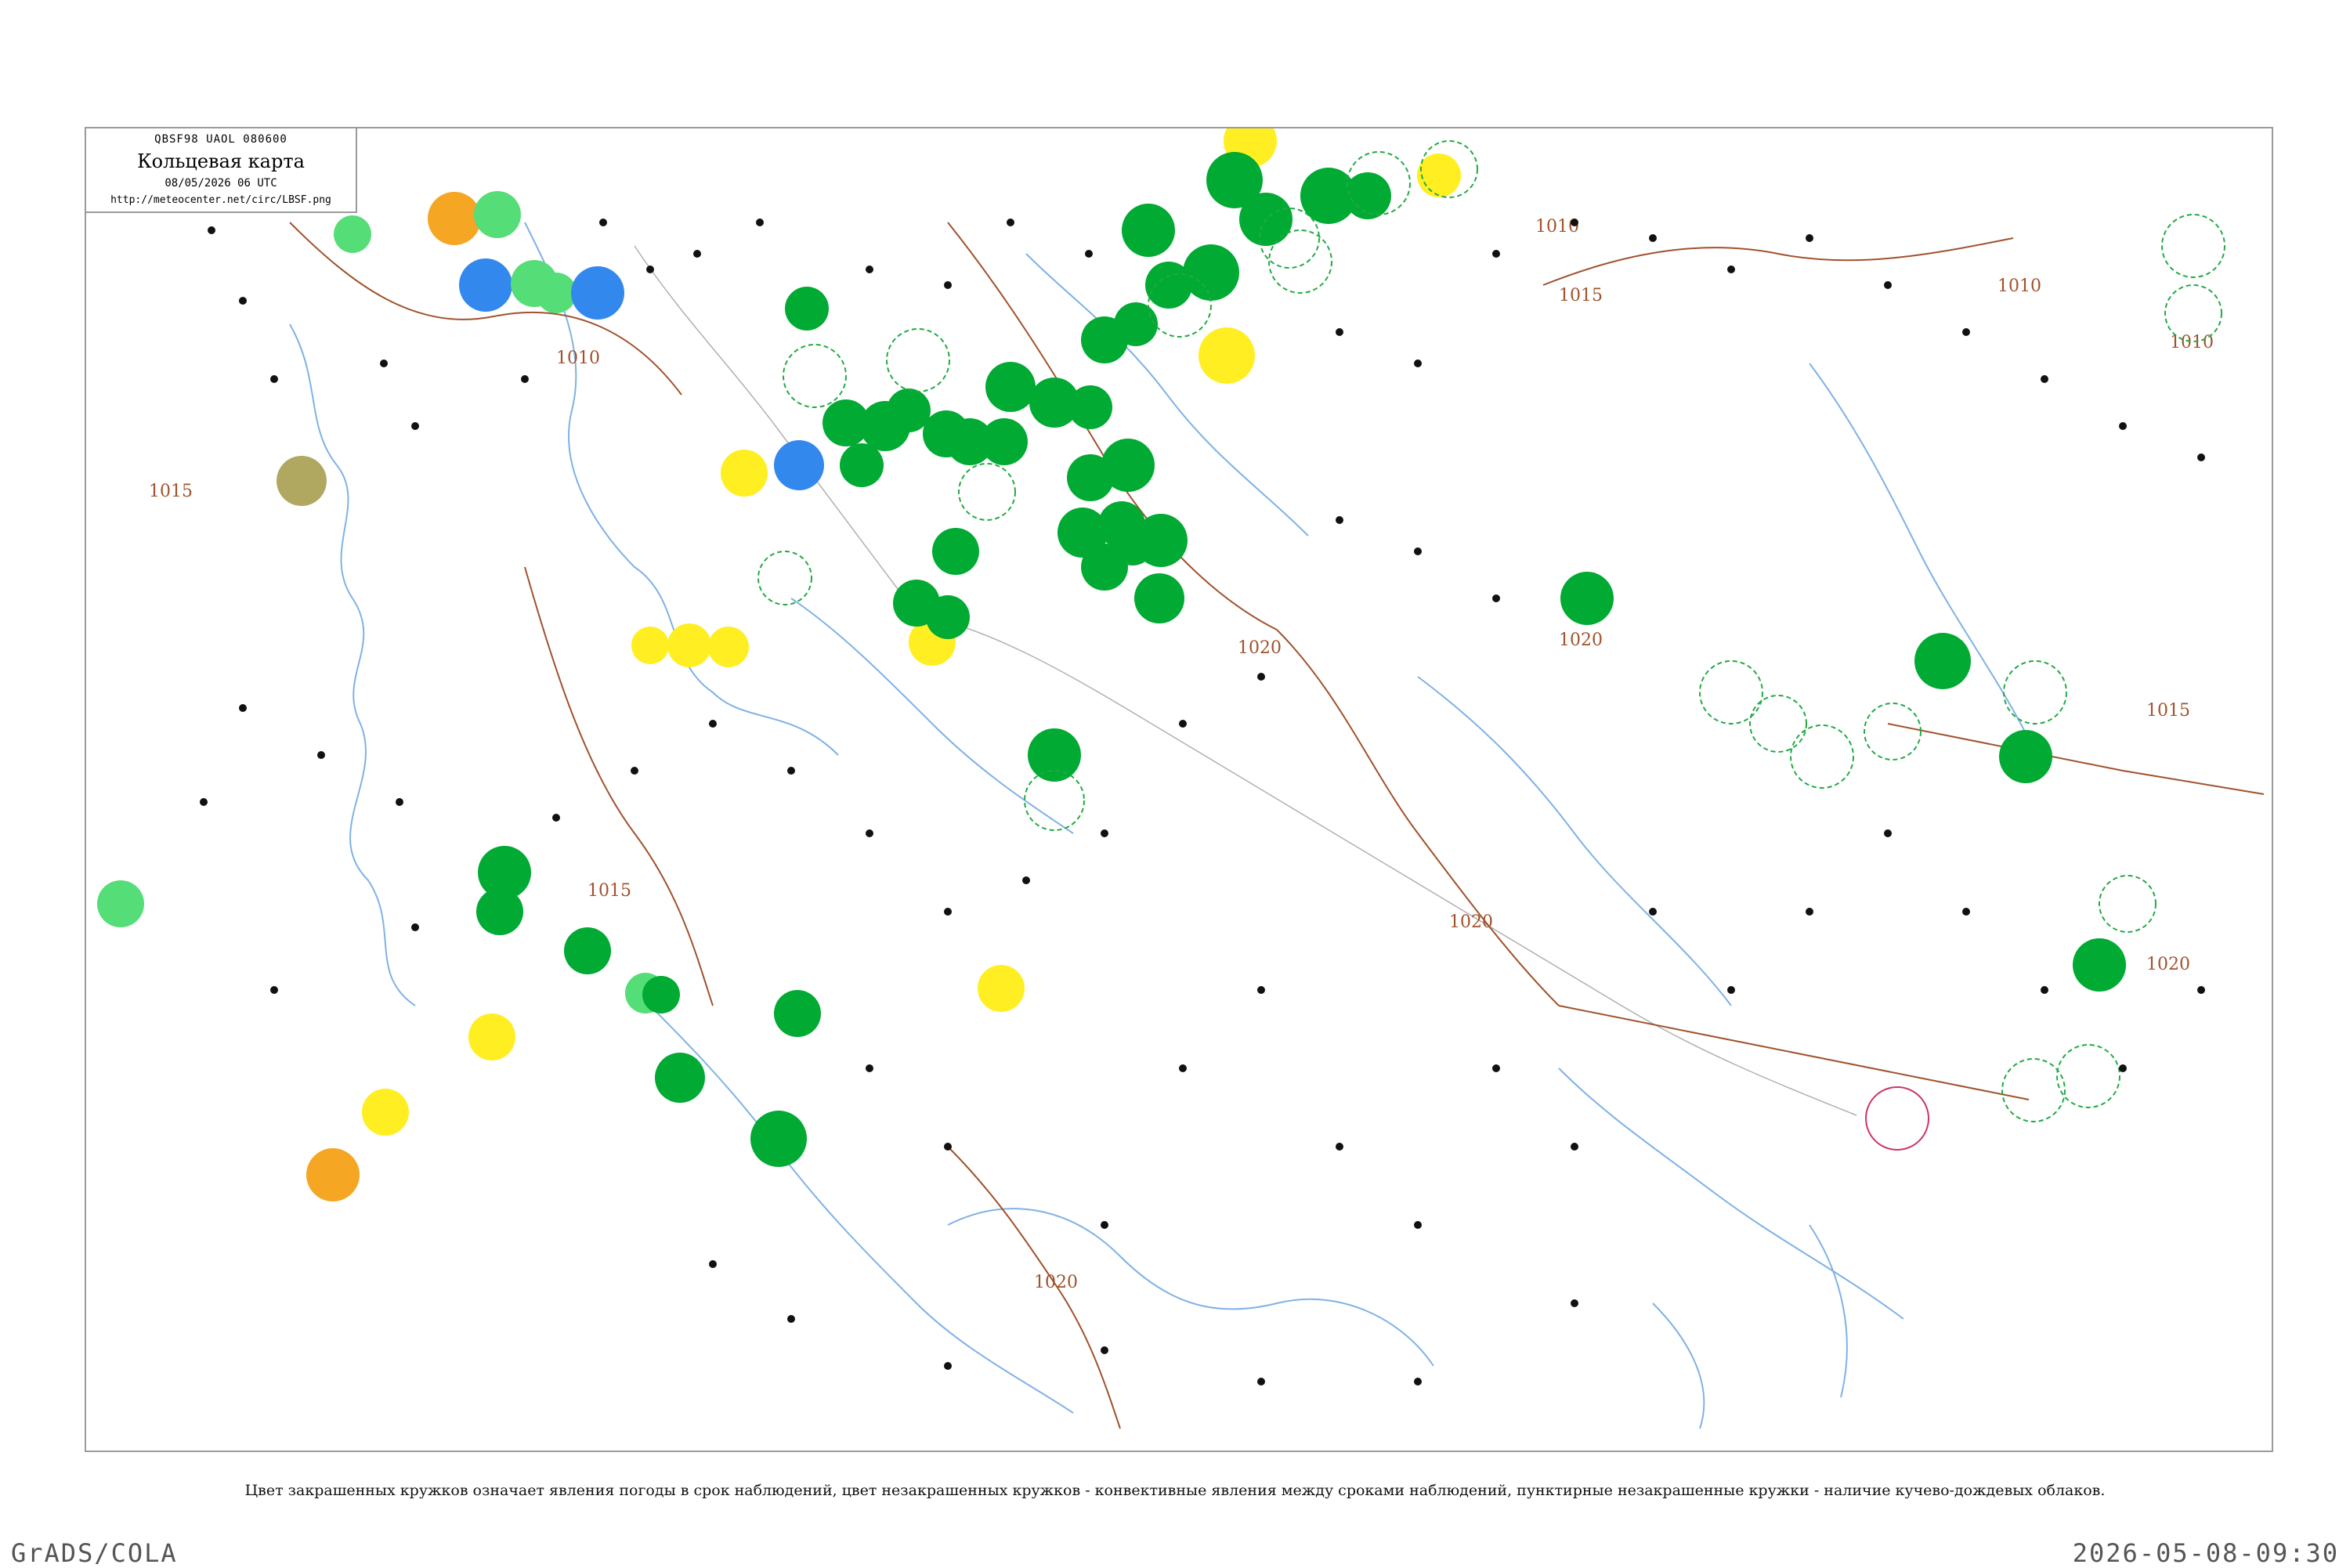 This screenshot has height=1568, width=2350. I want to click on map-datetime: 08/05/2026 06 UTC, so click(220, 183).